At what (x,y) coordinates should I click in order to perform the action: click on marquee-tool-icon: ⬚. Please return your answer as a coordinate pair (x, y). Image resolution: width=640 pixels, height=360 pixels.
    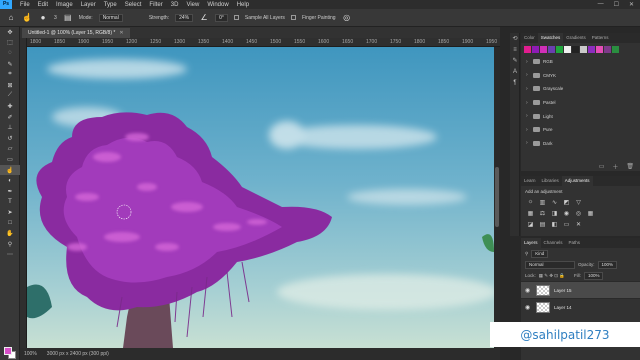
    Looking at the image, I should click on (10, 43).